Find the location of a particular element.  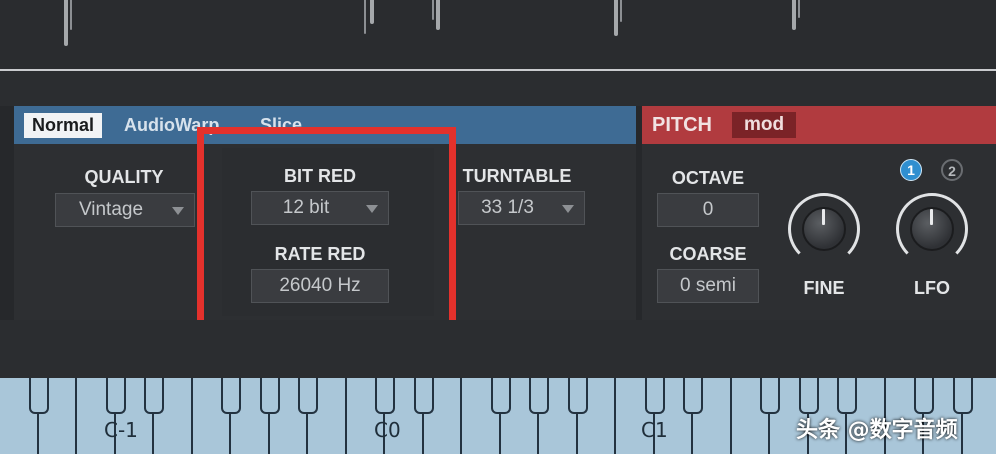

fine-knob is located at coordinates (824, 229).